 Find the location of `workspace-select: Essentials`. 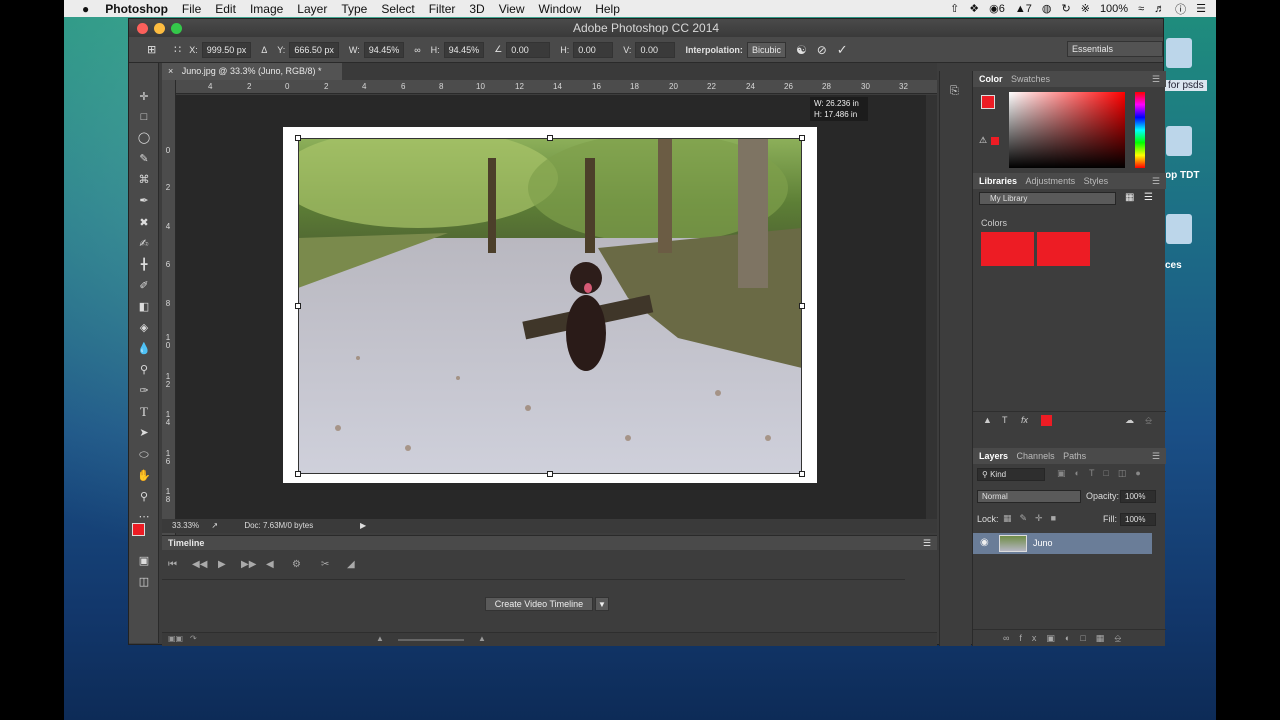

workspace-select: Essentials is located at coordinates (1115, 49).